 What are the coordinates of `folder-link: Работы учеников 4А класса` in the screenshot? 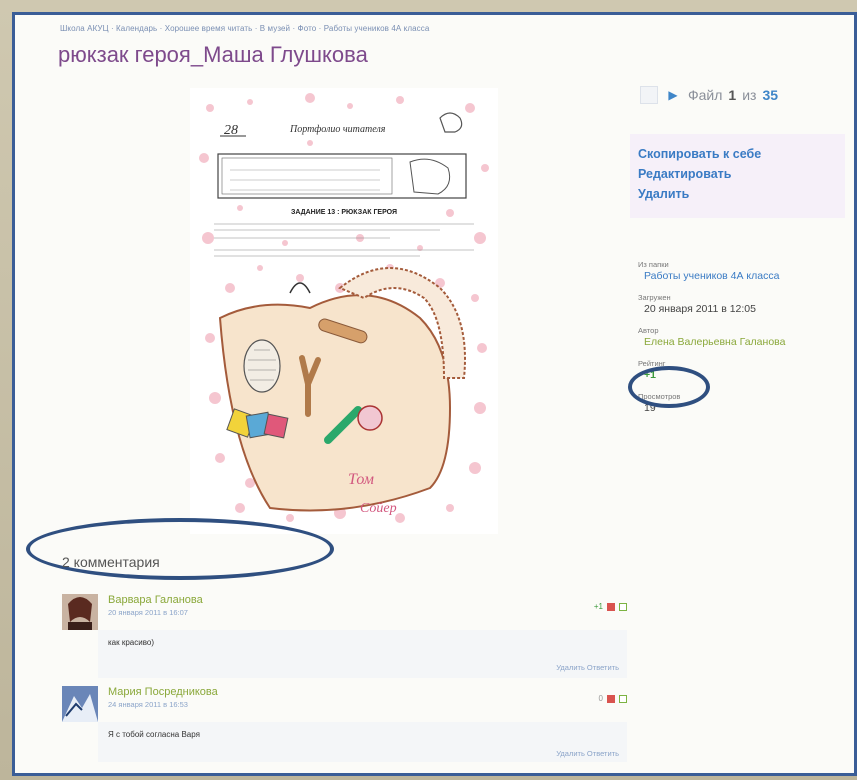 It's located at (714, 276).